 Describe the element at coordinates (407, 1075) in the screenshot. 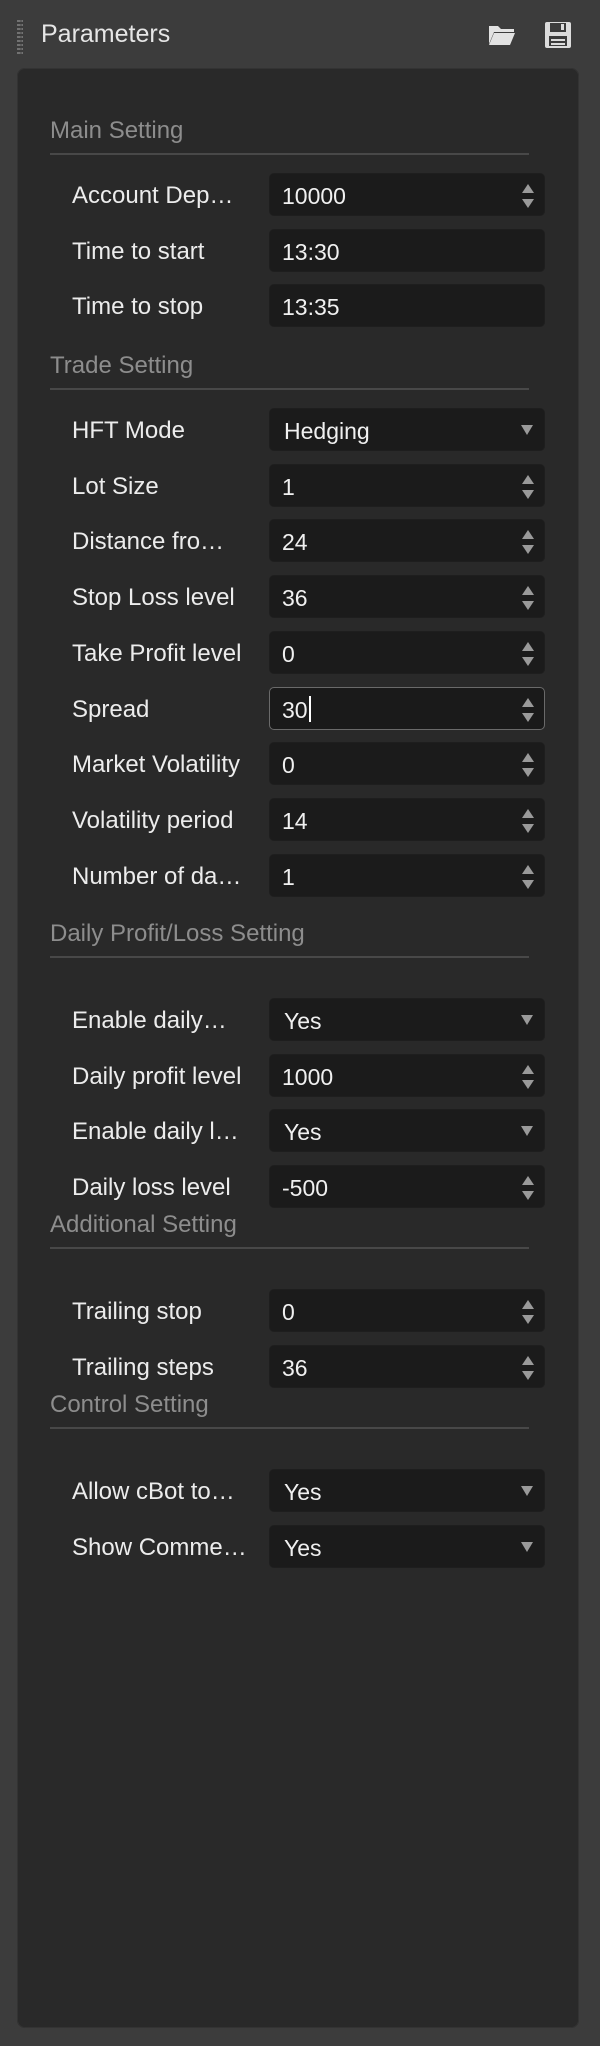

I see `parameter-input: 1000` at that location.